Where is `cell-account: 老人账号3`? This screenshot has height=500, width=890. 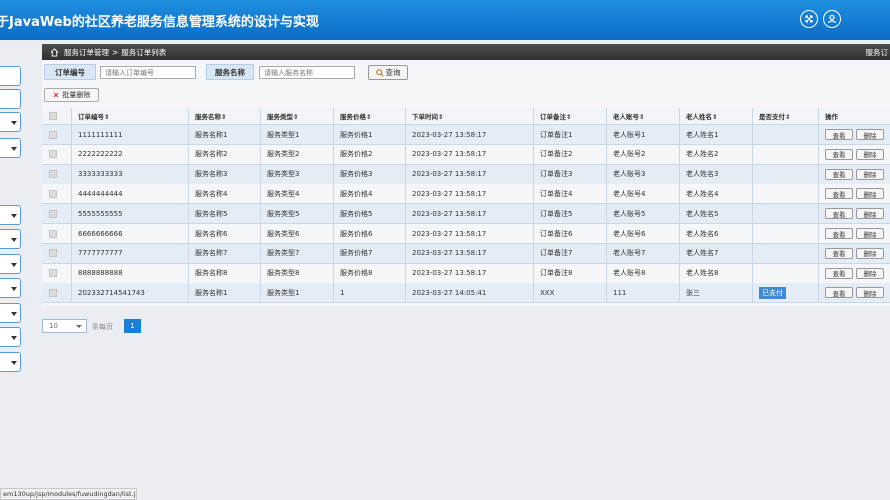 cell-account: 老人账号3 is located at coordinates (643, 174).